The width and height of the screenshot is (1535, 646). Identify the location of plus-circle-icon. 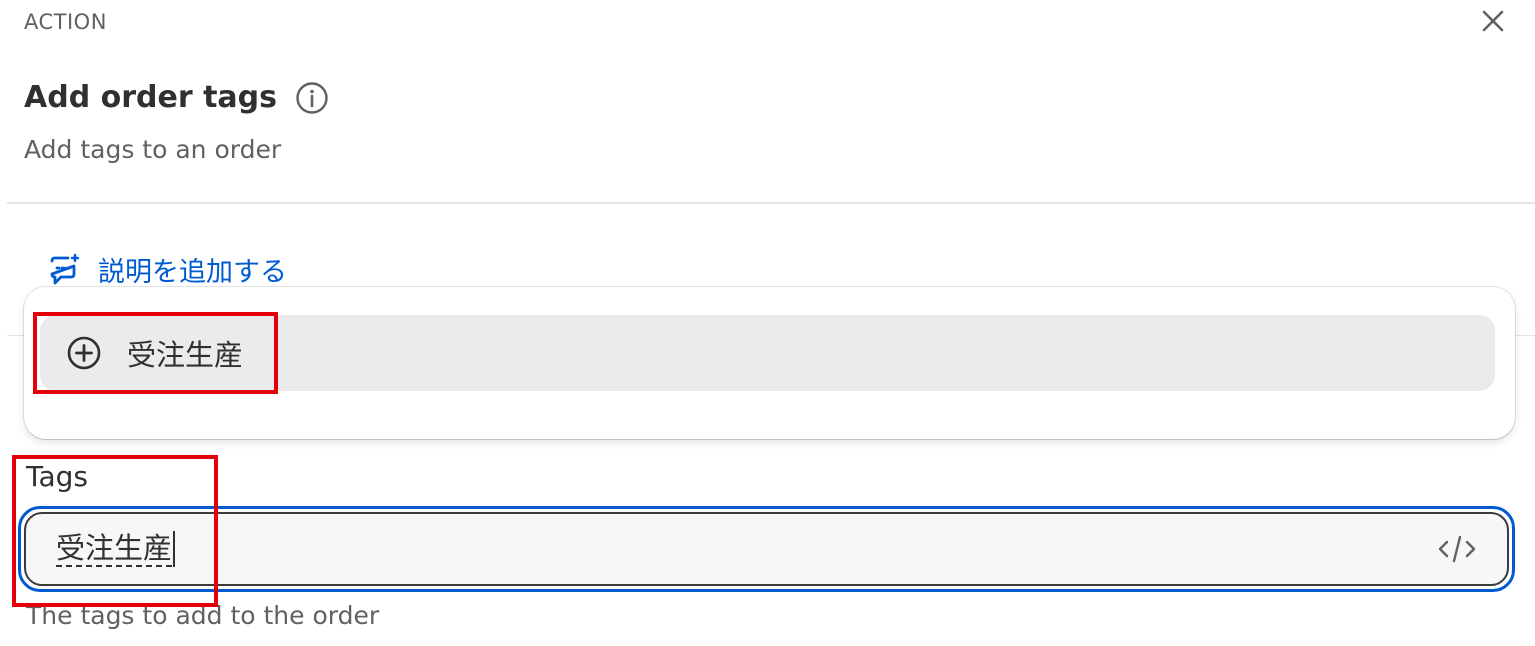
(84, 353).